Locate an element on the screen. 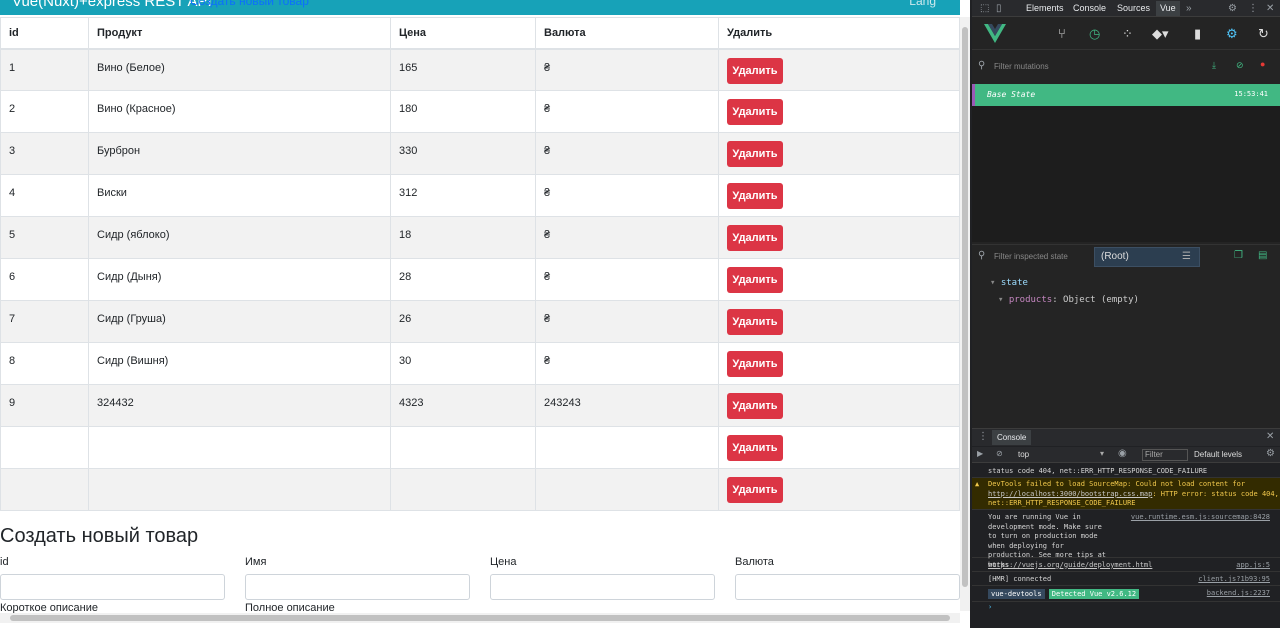 This screenshot has height=628, width=1280. root-select: (Root) ☰ is located at coordinates (1147, 257).